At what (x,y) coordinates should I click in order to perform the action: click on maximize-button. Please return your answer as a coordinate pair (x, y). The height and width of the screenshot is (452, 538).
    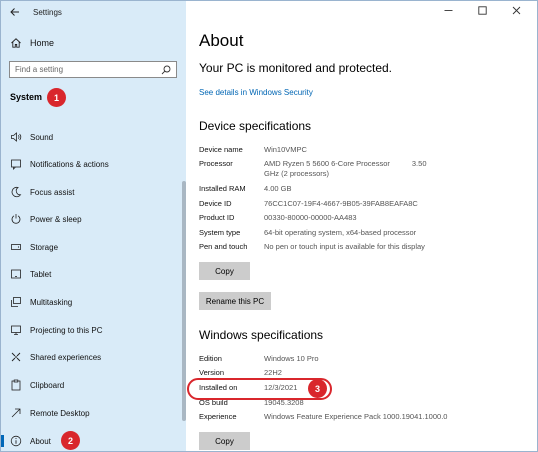
    Looking at the image, I should click on (482, 12).